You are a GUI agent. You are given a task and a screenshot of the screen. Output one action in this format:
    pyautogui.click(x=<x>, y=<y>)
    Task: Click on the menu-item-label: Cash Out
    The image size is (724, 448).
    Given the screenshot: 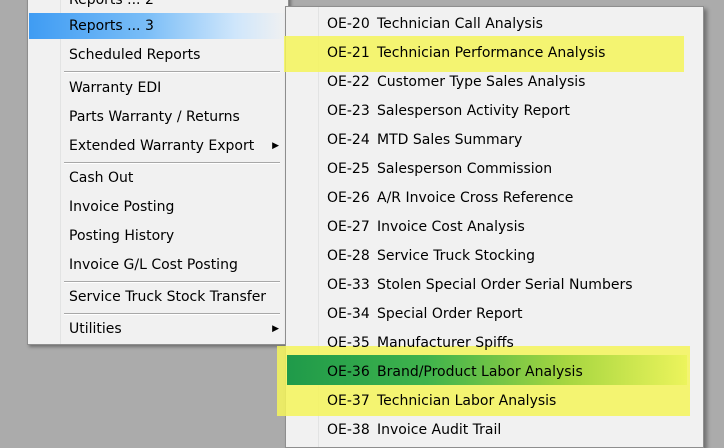 What is the action you would take?
    pyautogui.click(x=101, y=178)
    